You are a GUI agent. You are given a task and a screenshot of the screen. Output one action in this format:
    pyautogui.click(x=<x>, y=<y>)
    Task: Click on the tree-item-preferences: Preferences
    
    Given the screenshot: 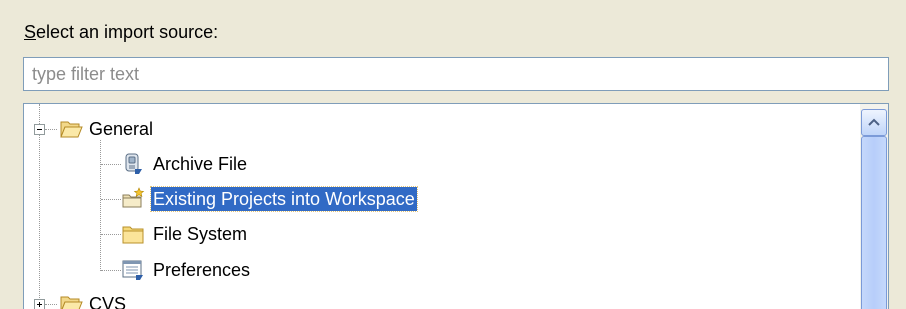 What is the action you would take?
    pyautogui.click(x=439, y=270)
    